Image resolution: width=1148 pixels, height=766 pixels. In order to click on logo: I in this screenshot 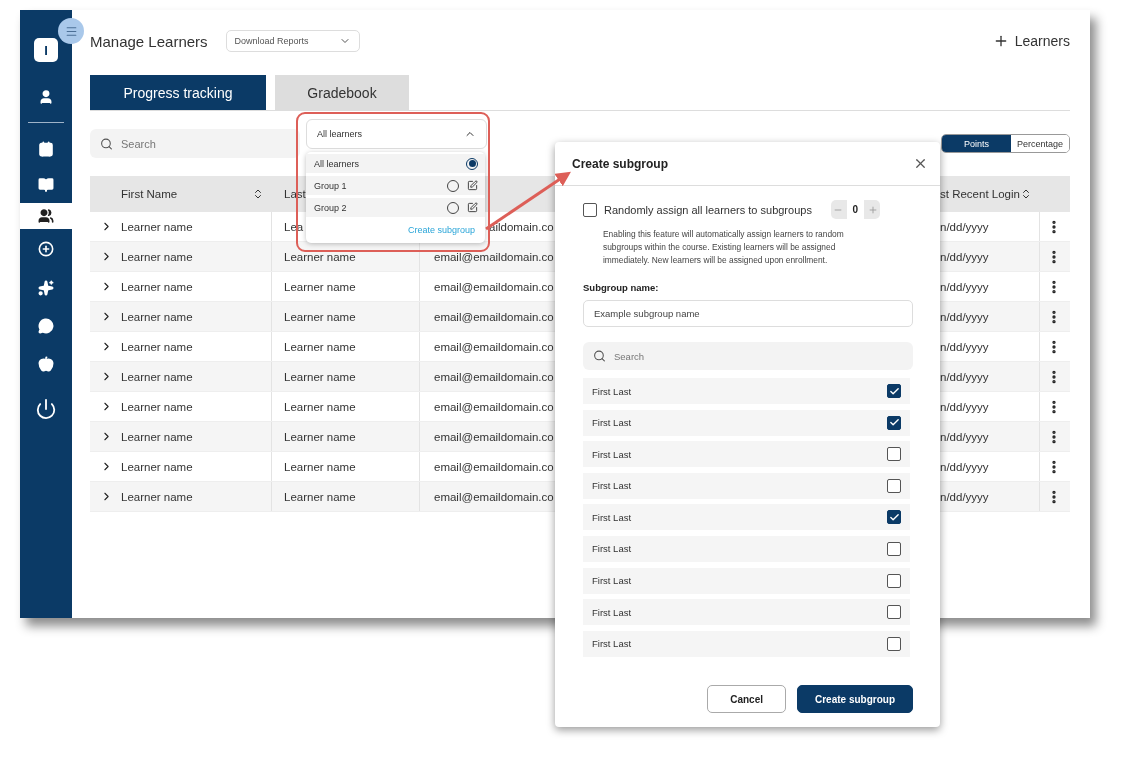, I will do `click(46, 50)`.